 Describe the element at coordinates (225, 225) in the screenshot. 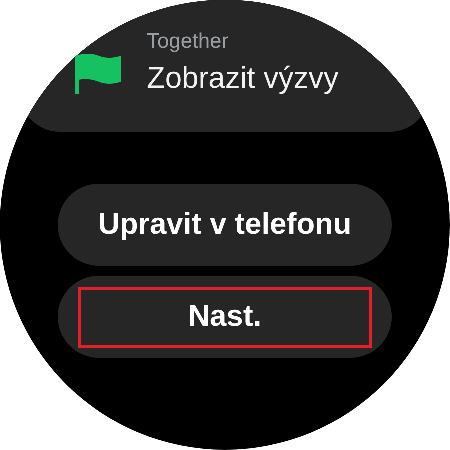

I see `action-button: Upravit v telefonu` at that location.